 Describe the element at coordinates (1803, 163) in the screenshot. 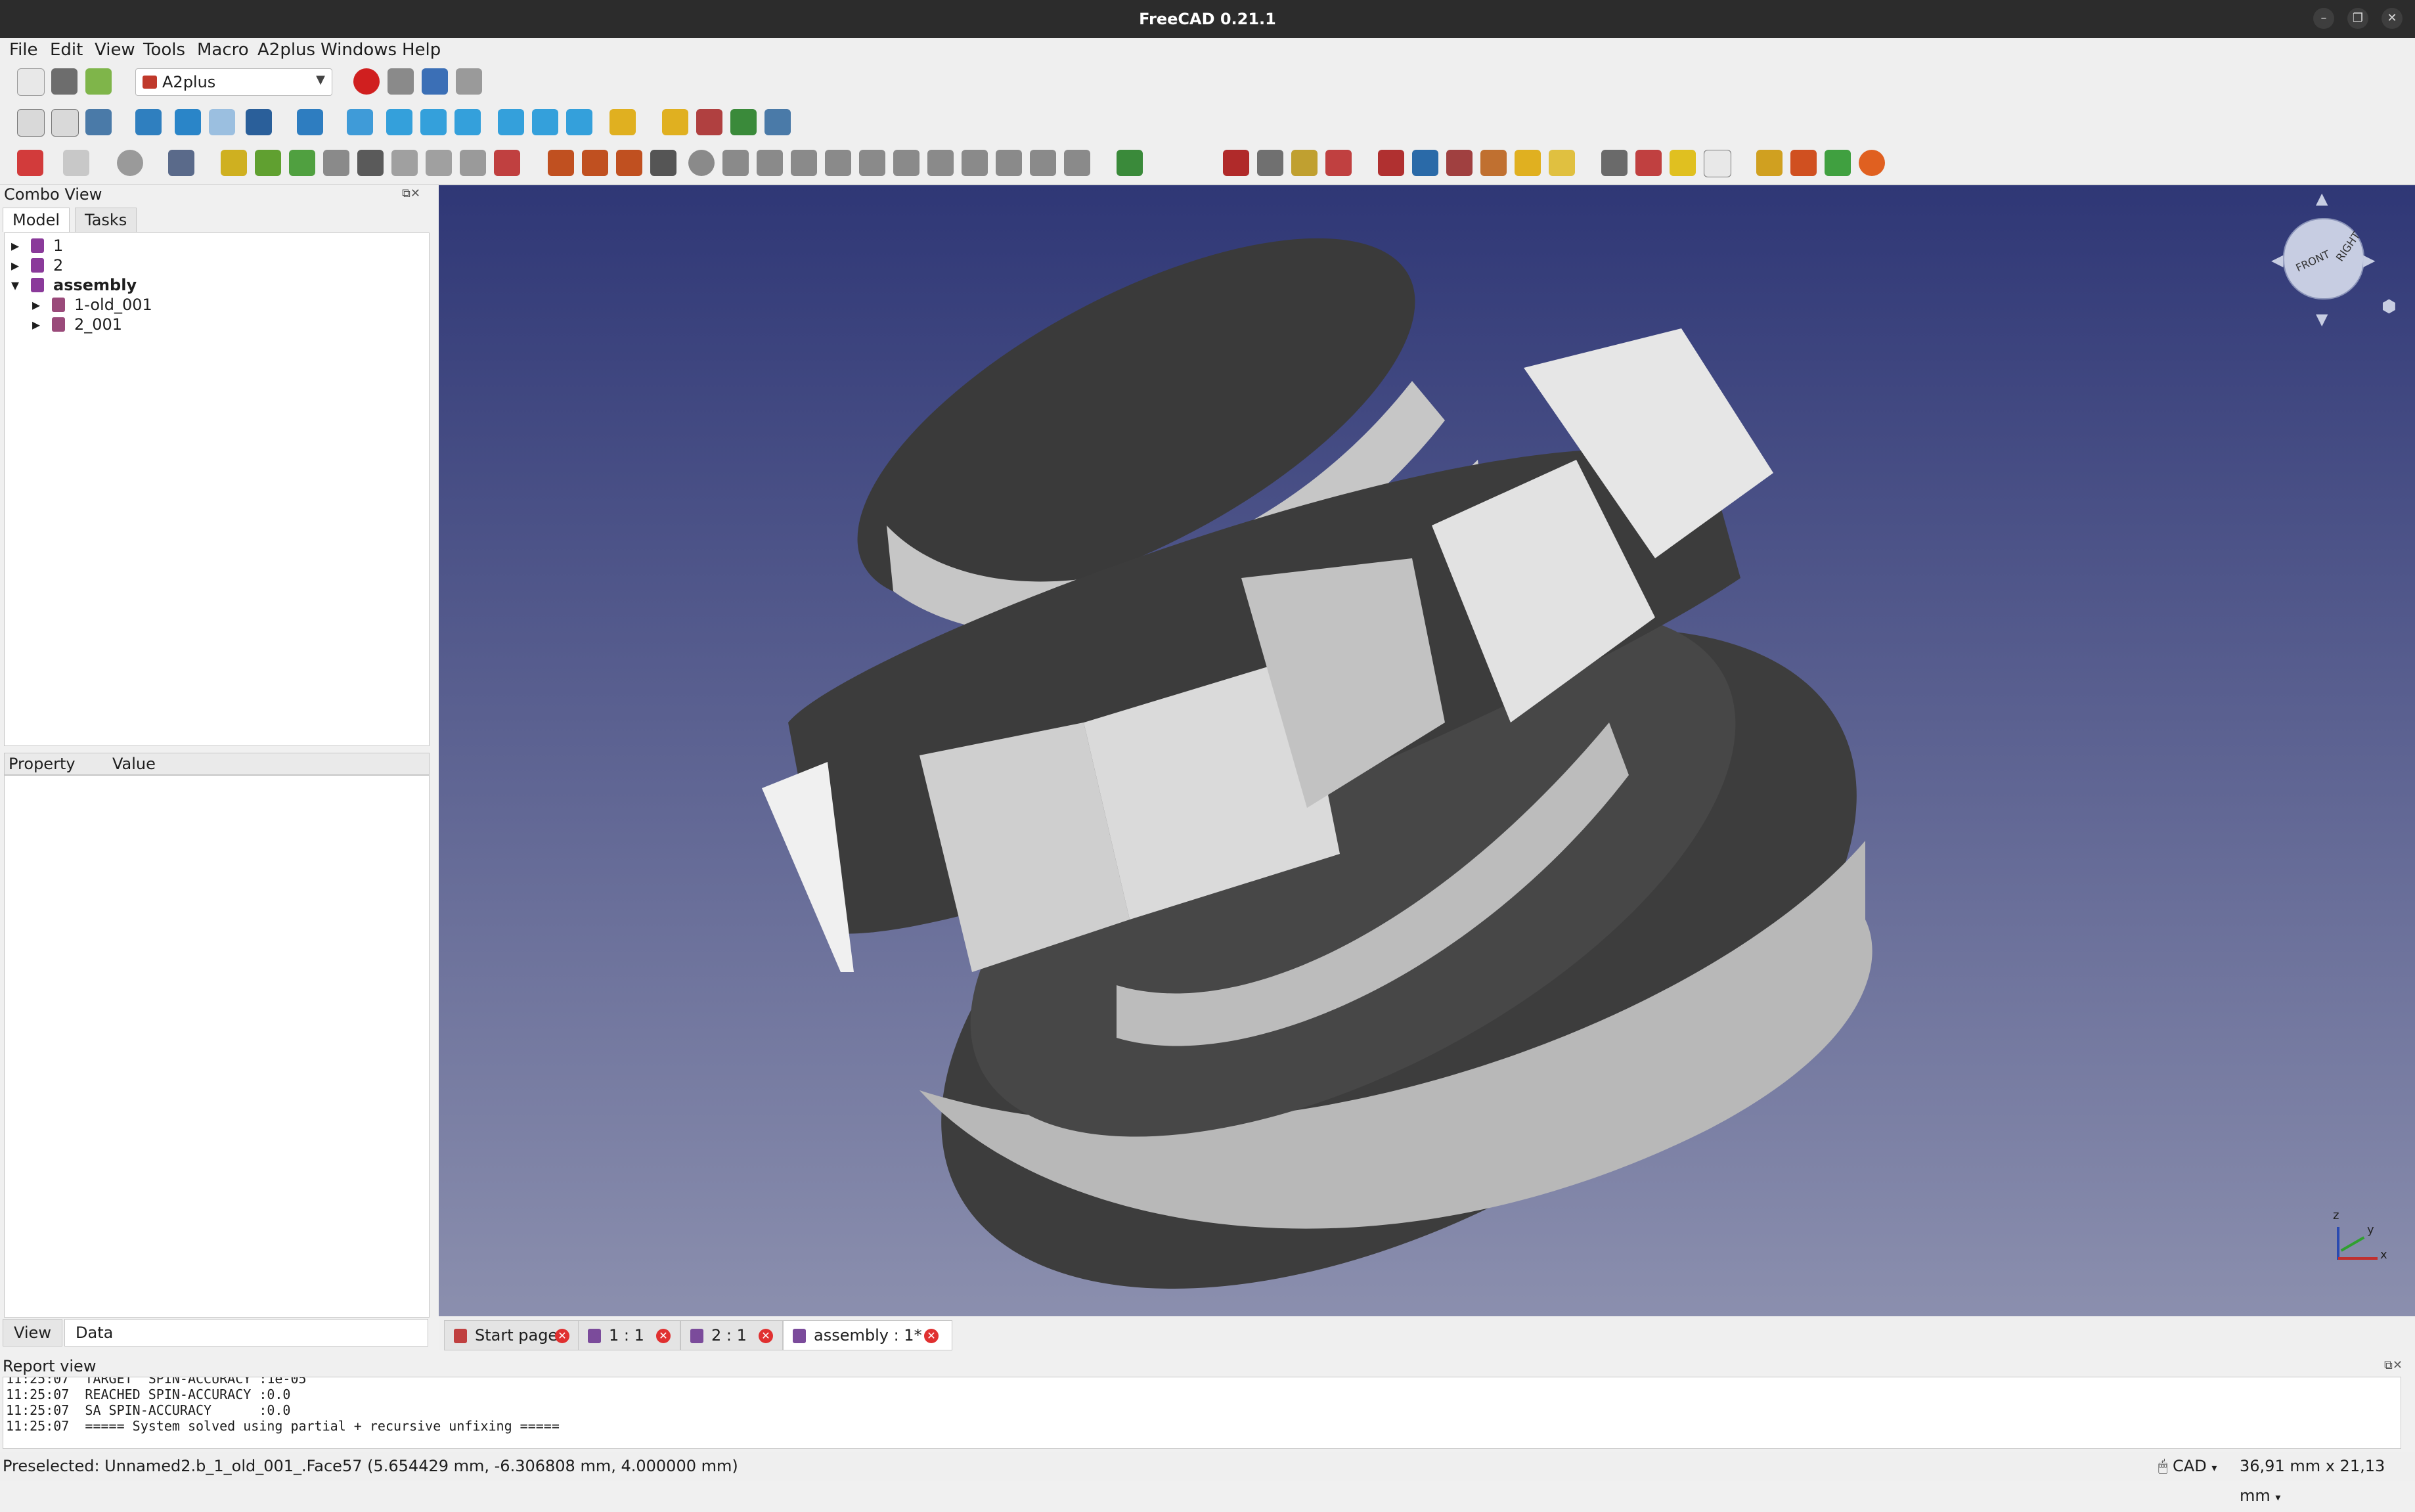

I see `cut-icon` at that location.